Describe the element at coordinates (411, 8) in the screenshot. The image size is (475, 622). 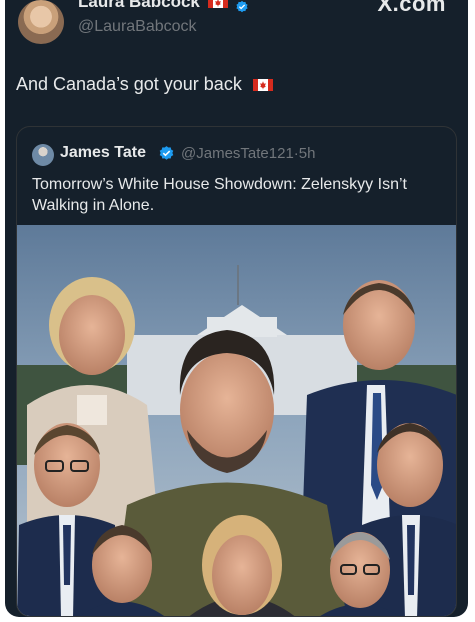
I see `source-watermark: X.com` at that location.